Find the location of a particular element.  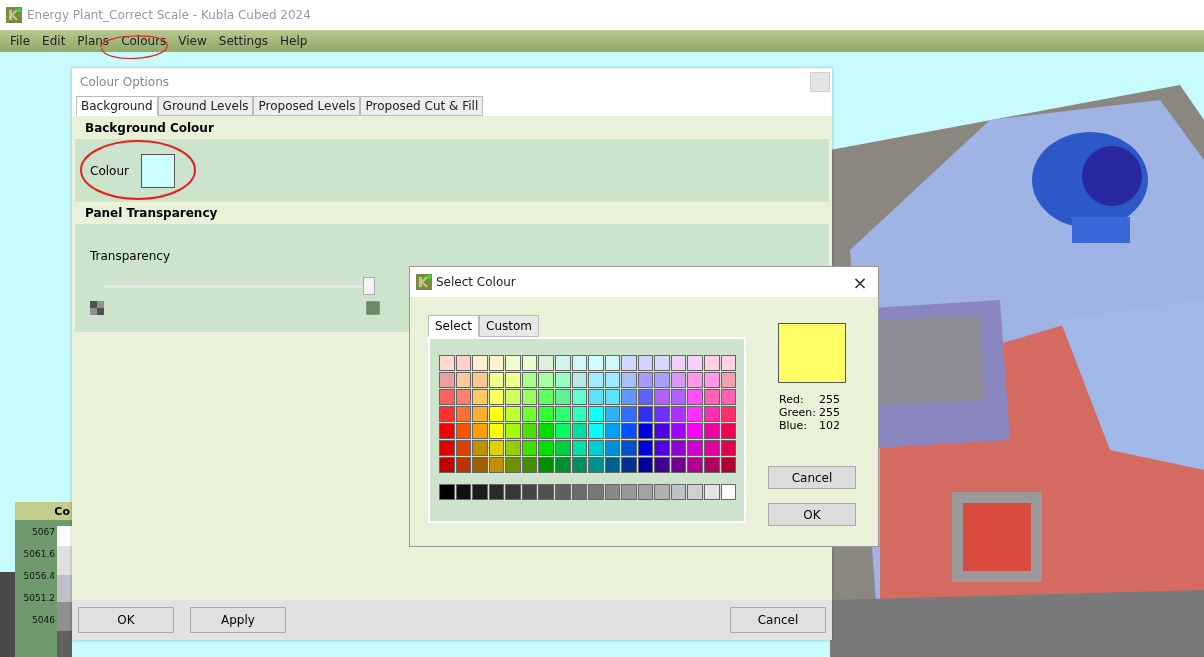

tab: Select is located at coordinates (454, 326).